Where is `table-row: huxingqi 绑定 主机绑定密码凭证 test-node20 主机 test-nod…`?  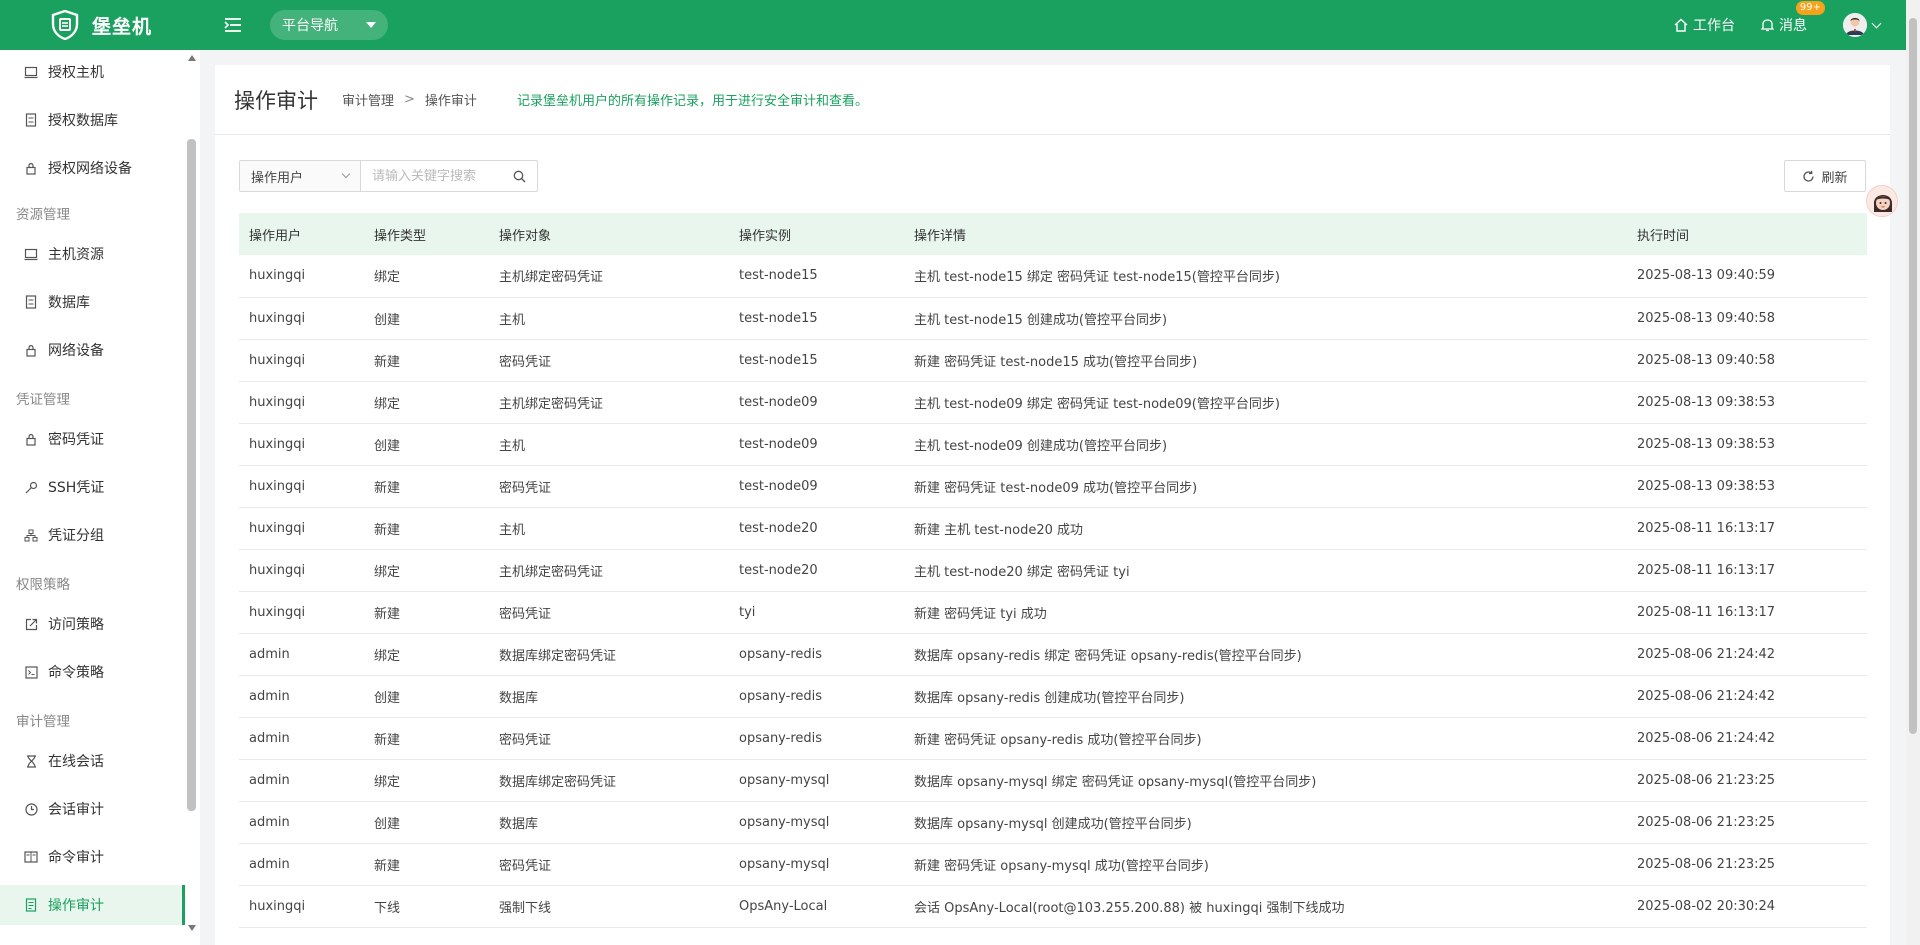 table-row: huxingqi 绑定 主机绑定密码凭证 test-node20 主机 test-nod… is located at coordinates (1053, 570).